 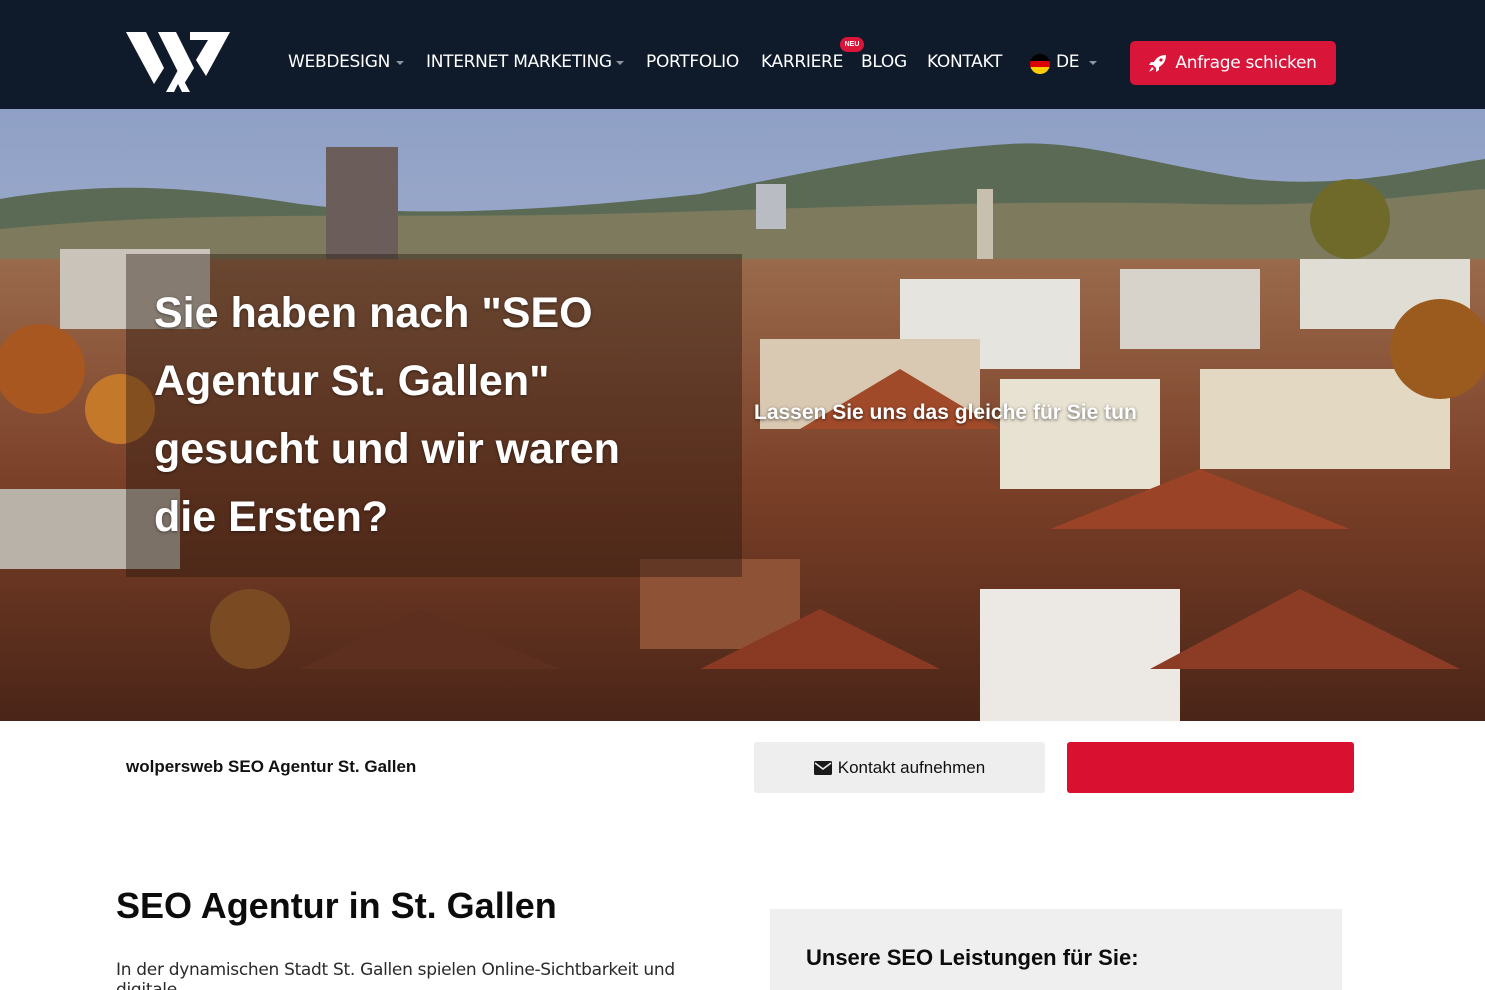 I want to click on germany-flag-icon, so click(x=1040, y=64).